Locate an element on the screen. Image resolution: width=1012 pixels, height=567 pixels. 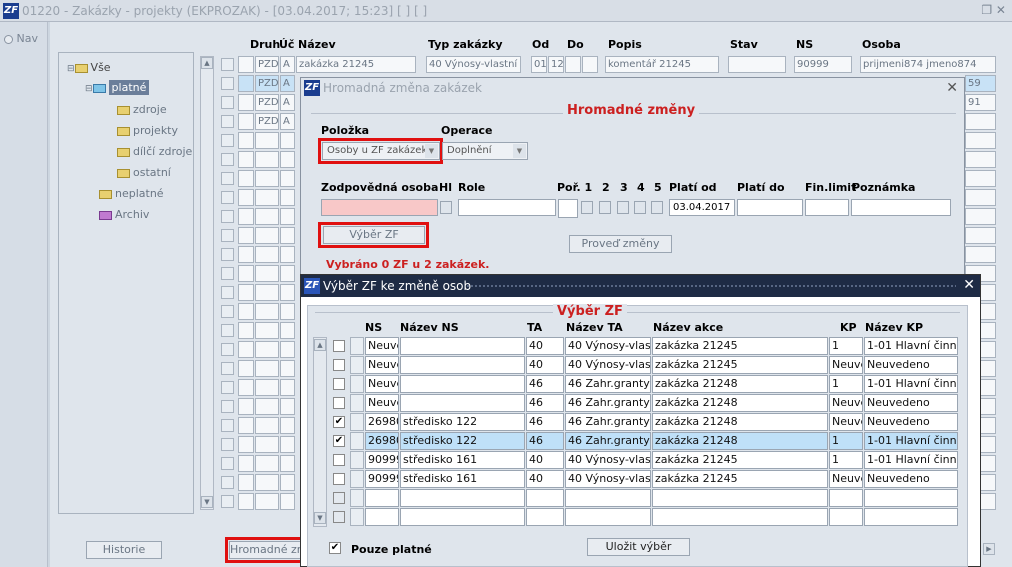
proved-zmeny-button: Proveď změny is located at coordinates (620, 244).